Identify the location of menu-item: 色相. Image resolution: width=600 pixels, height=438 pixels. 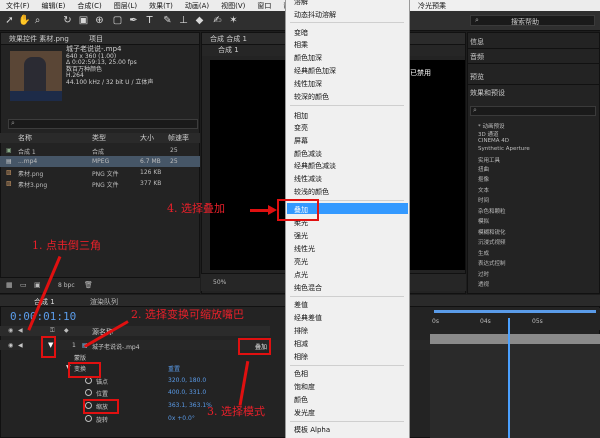
(301, 374).